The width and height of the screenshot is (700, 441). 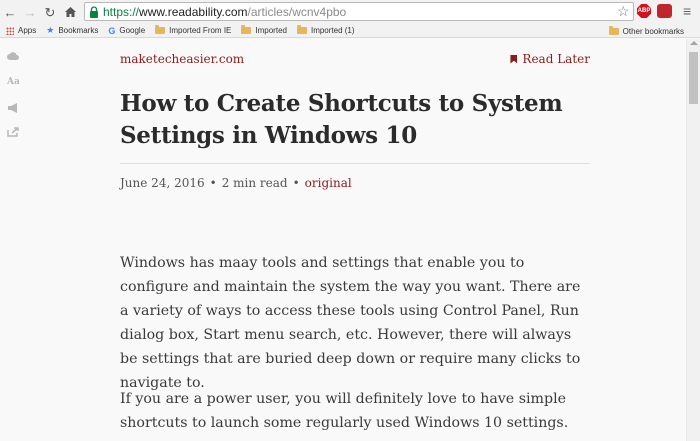 I want to click on bookmark-label: Google, so click(x=132, y=30).